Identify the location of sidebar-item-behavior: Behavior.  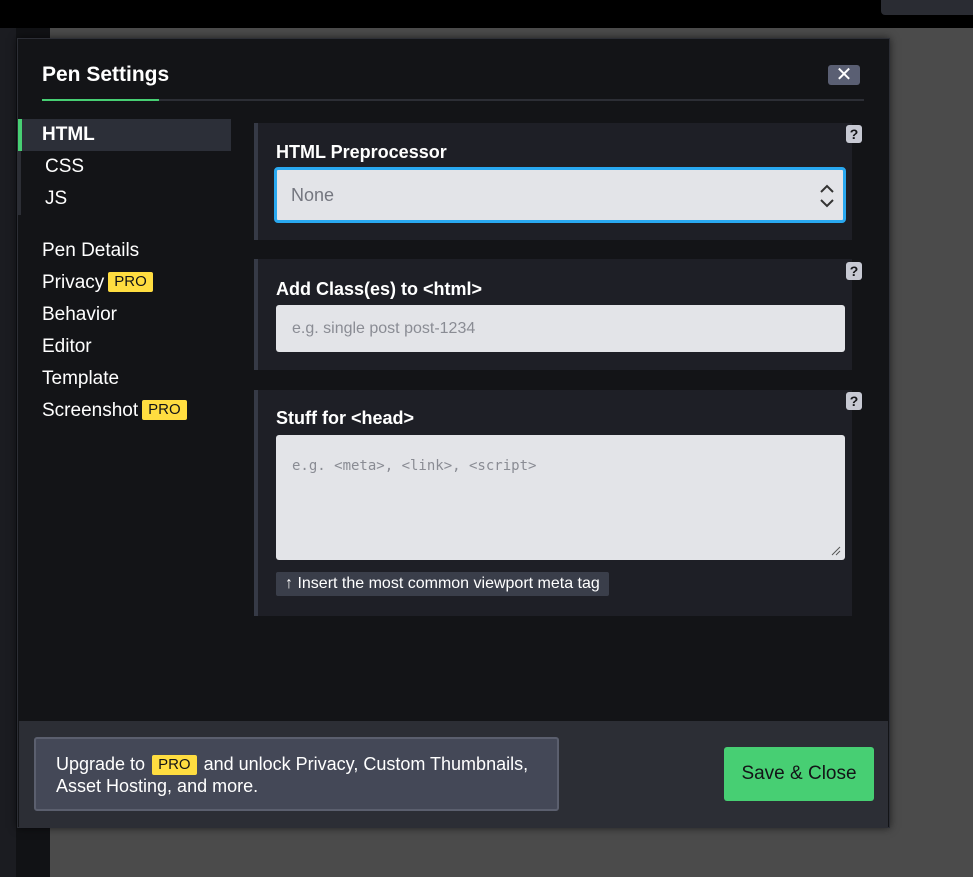
(124, 315).